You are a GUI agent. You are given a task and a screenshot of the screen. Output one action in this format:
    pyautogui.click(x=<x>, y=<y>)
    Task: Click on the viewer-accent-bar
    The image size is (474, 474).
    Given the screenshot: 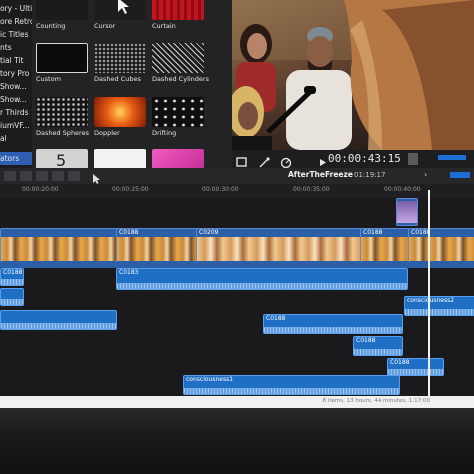 What is the action you would take?
    pyautogui.click(x=452, y=157)
    